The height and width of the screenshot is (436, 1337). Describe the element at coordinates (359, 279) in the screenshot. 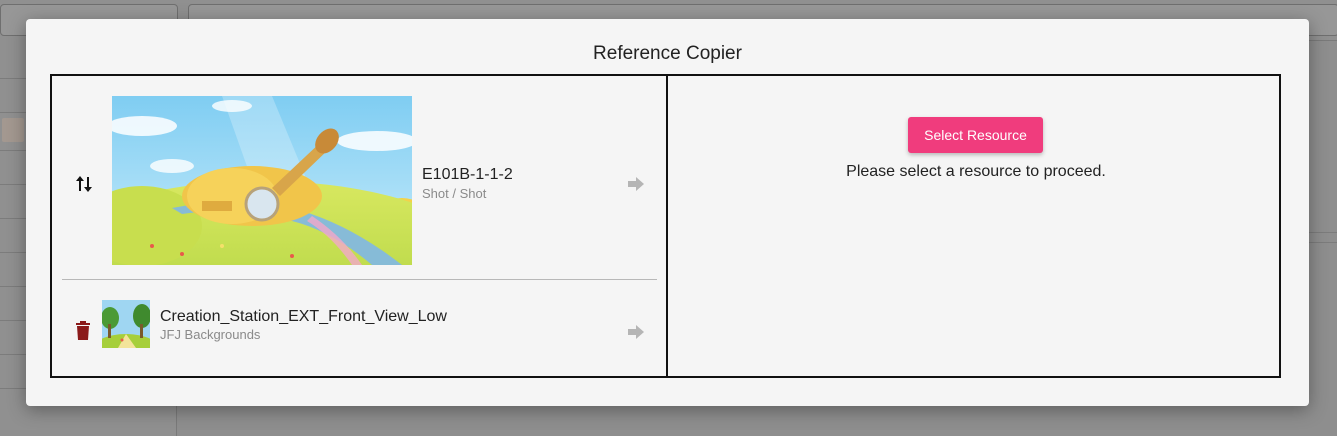

I see `row-divider` at that location.